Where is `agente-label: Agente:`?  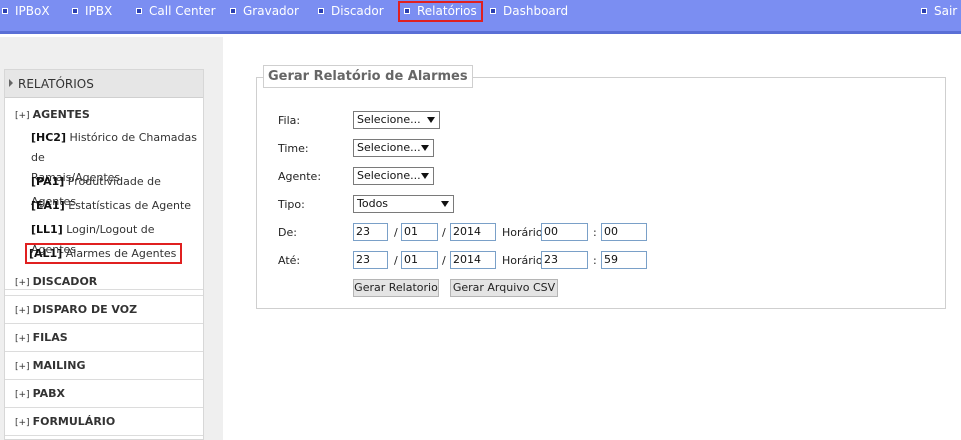 agente-label: Agente: is located at coordinates (300, 176).